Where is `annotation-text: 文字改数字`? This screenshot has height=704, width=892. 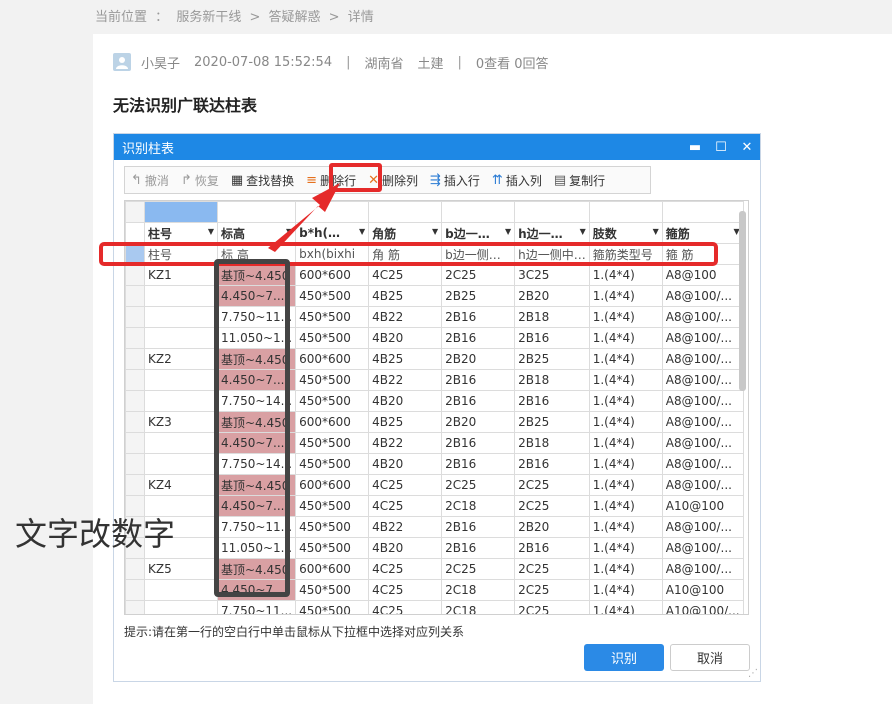
annotation-text: 文字改数字 is located at coordinates (95, 534).